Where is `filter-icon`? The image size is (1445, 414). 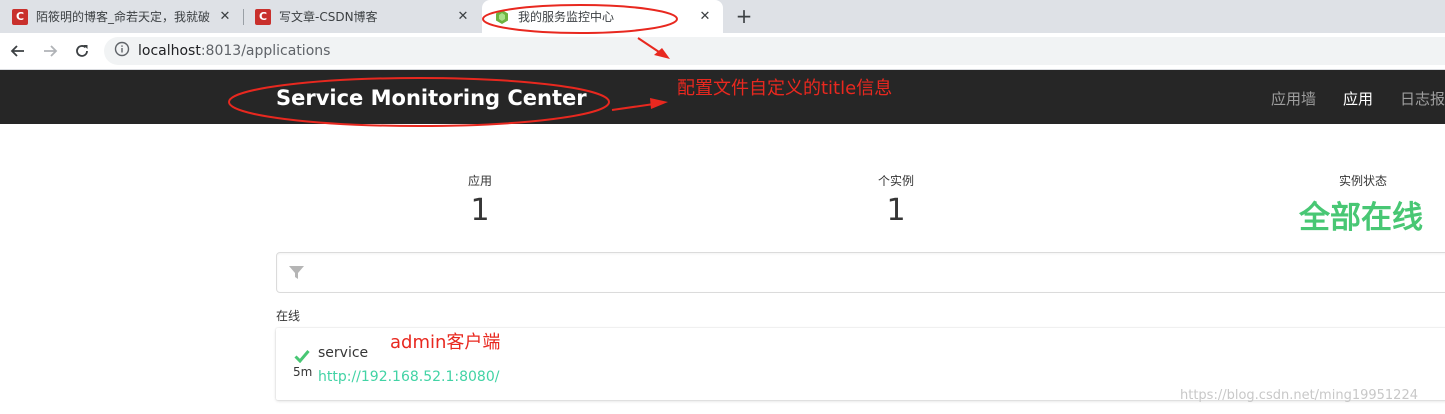 filter-icon is located at coordinates (296, 274).